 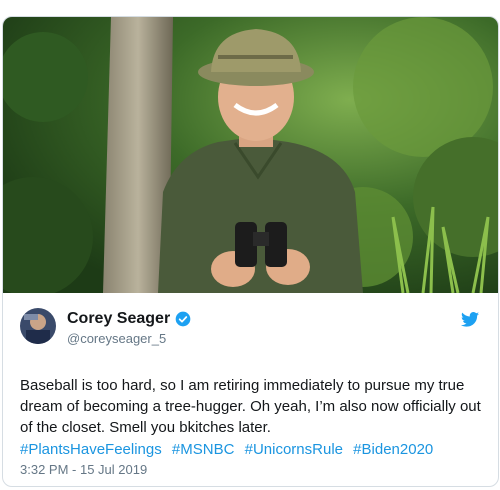 I want to click on user-handle: @coreyseager_5, so click(x=116, y=338).